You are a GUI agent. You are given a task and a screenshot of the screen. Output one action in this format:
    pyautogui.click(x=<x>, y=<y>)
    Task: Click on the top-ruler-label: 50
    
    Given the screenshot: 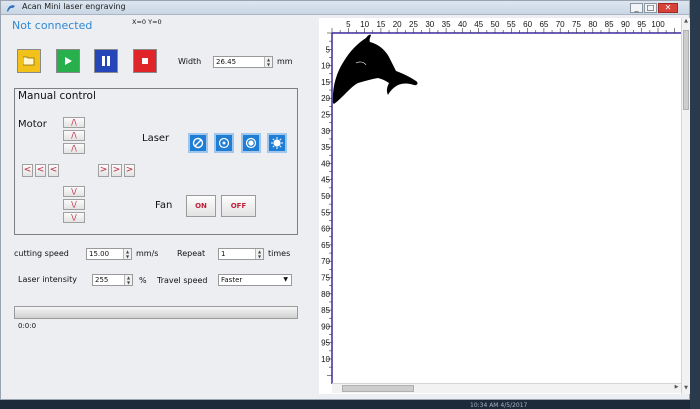 What is the action you would take?
    pyautogui.click(x=495, y=24)
    